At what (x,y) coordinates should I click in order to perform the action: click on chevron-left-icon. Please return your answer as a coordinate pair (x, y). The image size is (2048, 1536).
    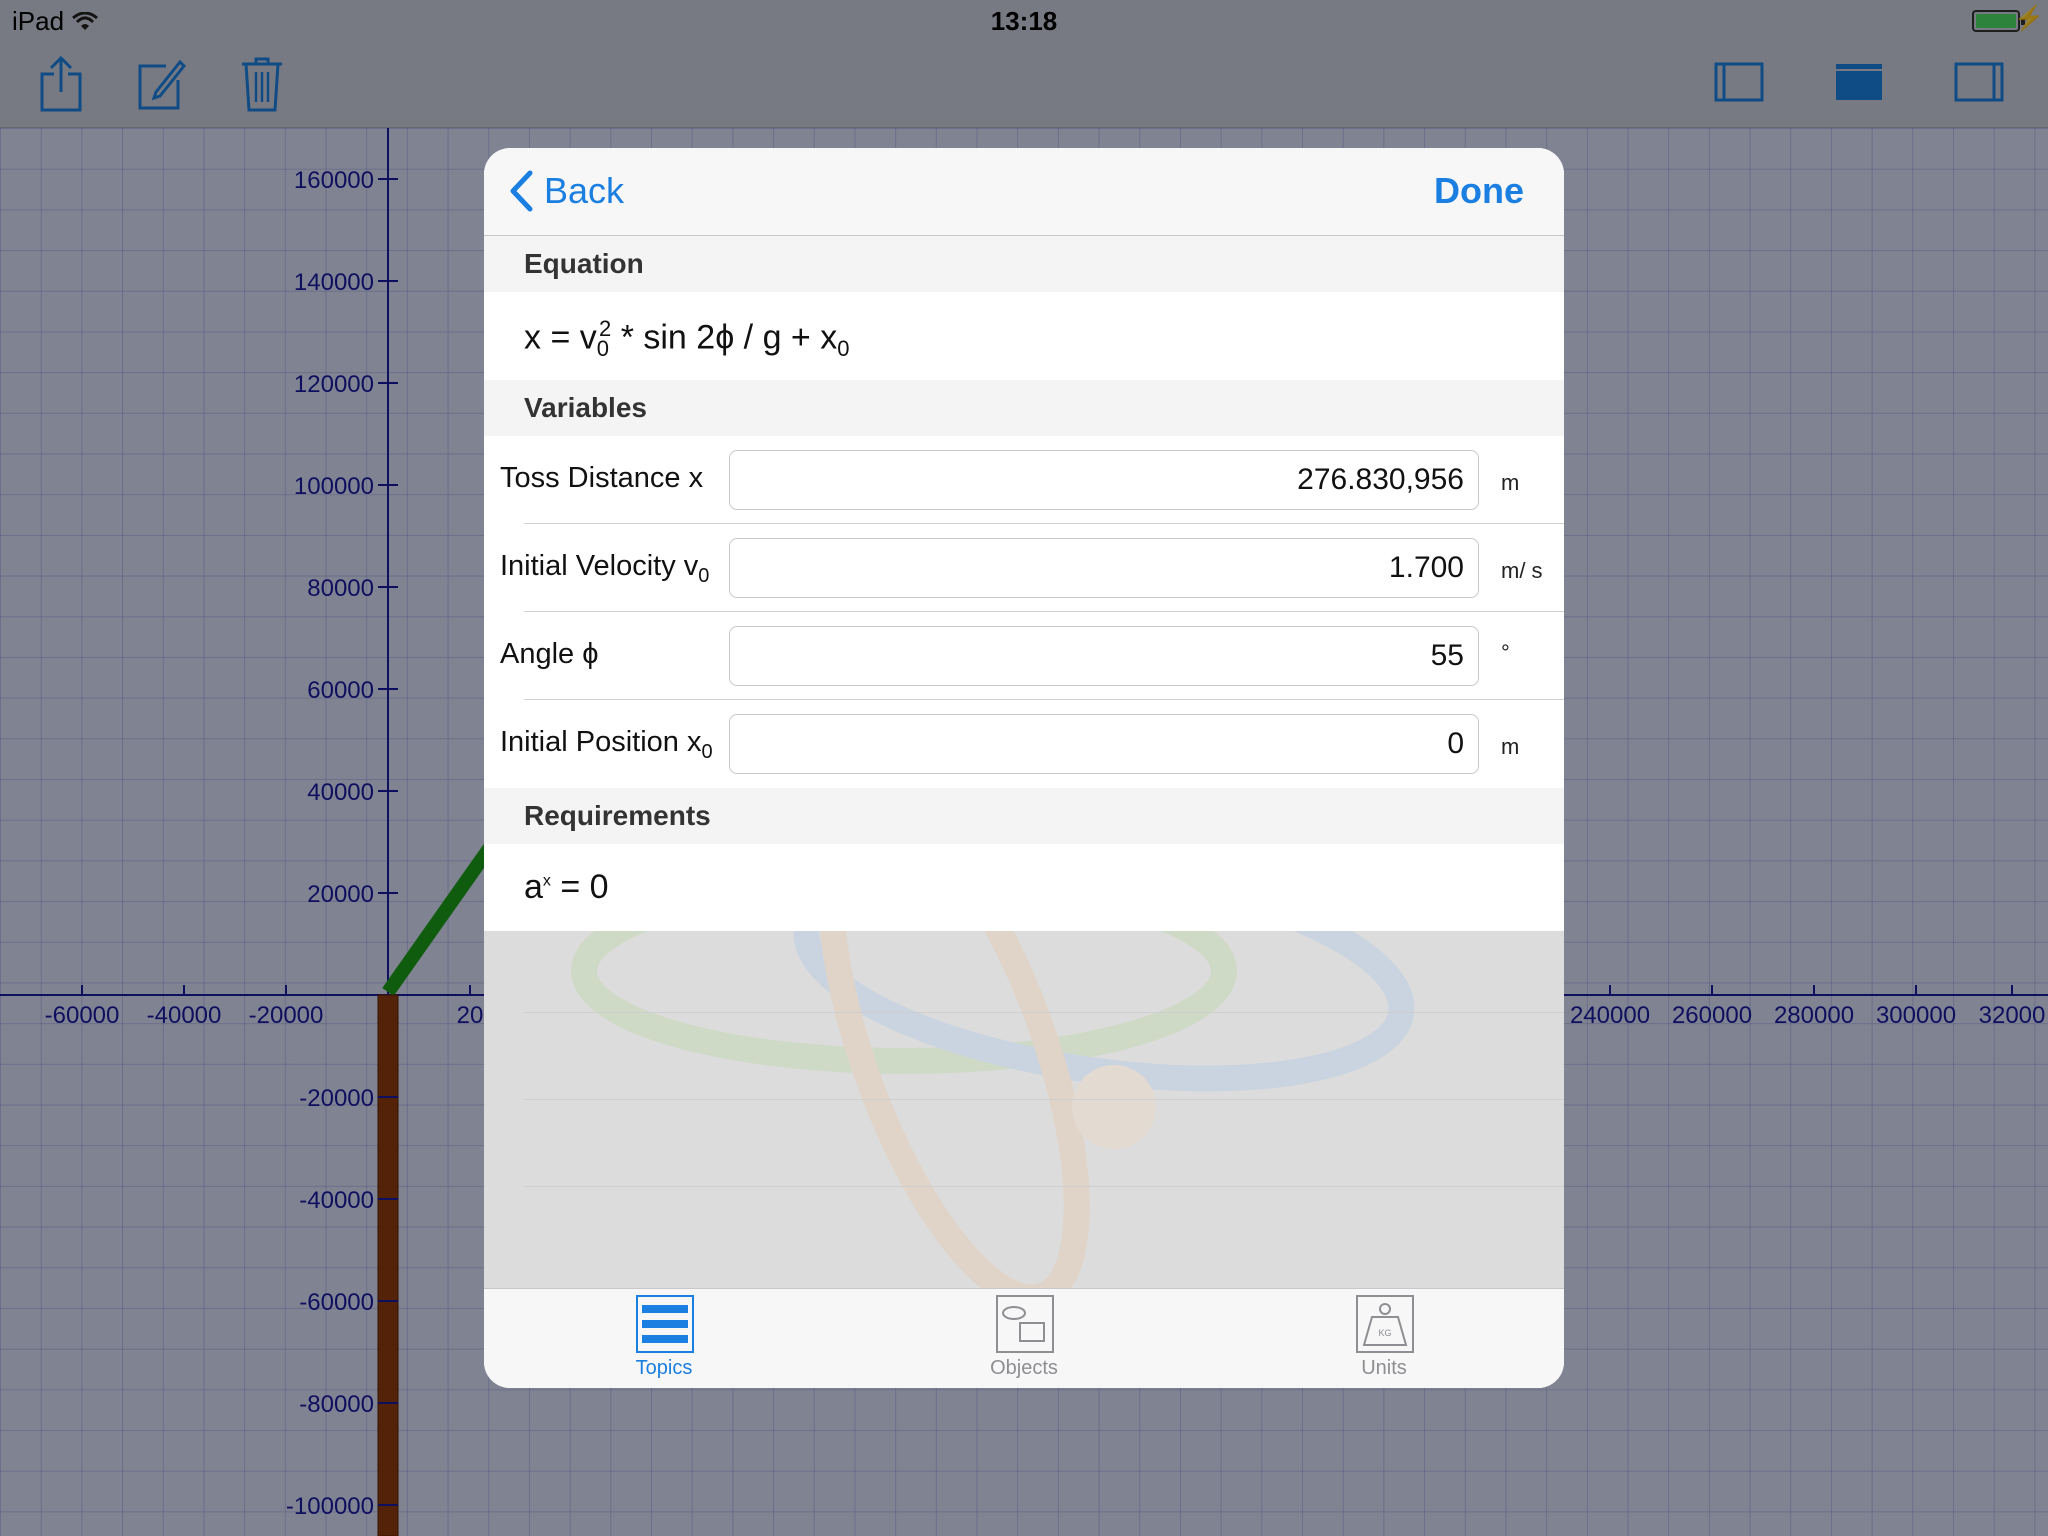
    Looking at the image, I should click on (521, 191).